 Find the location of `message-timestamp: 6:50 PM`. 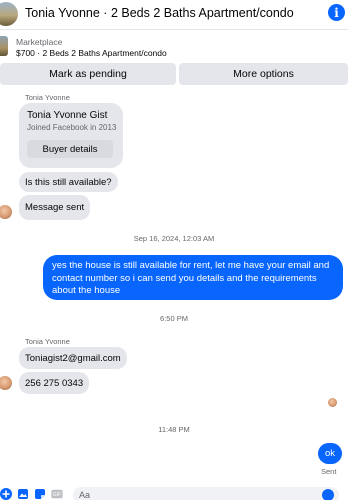

message-timestamp: 6:50 PM is located at coordinates (174, 318).